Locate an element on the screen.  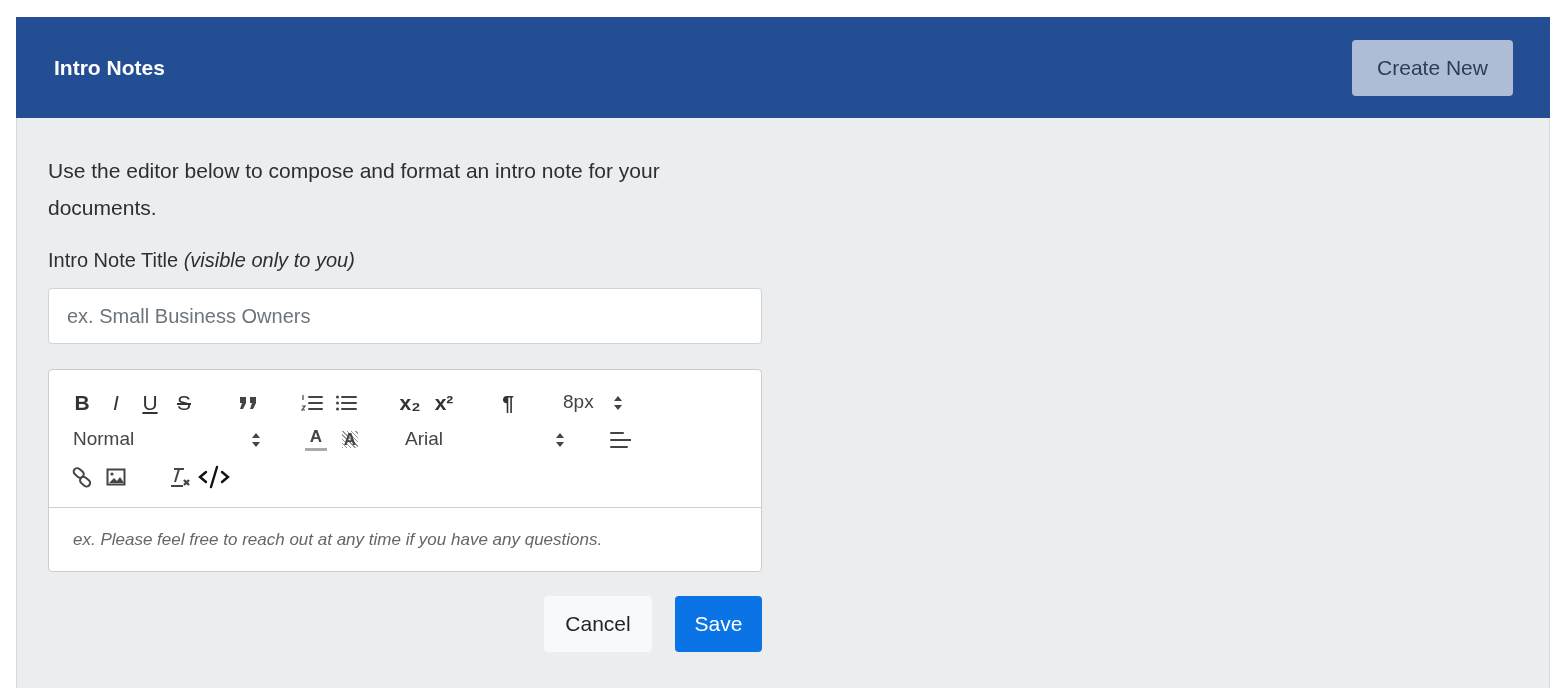
editor-placeholder: ex. Please feel free to reach out at any time if you have any questions. is located at coordinates (338, 539).